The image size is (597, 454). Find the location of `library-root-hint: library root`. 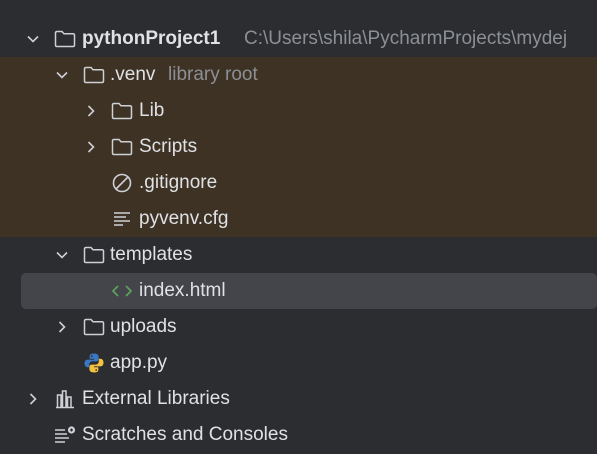

library-root-hint: library root is located at coordinates (213, 74).